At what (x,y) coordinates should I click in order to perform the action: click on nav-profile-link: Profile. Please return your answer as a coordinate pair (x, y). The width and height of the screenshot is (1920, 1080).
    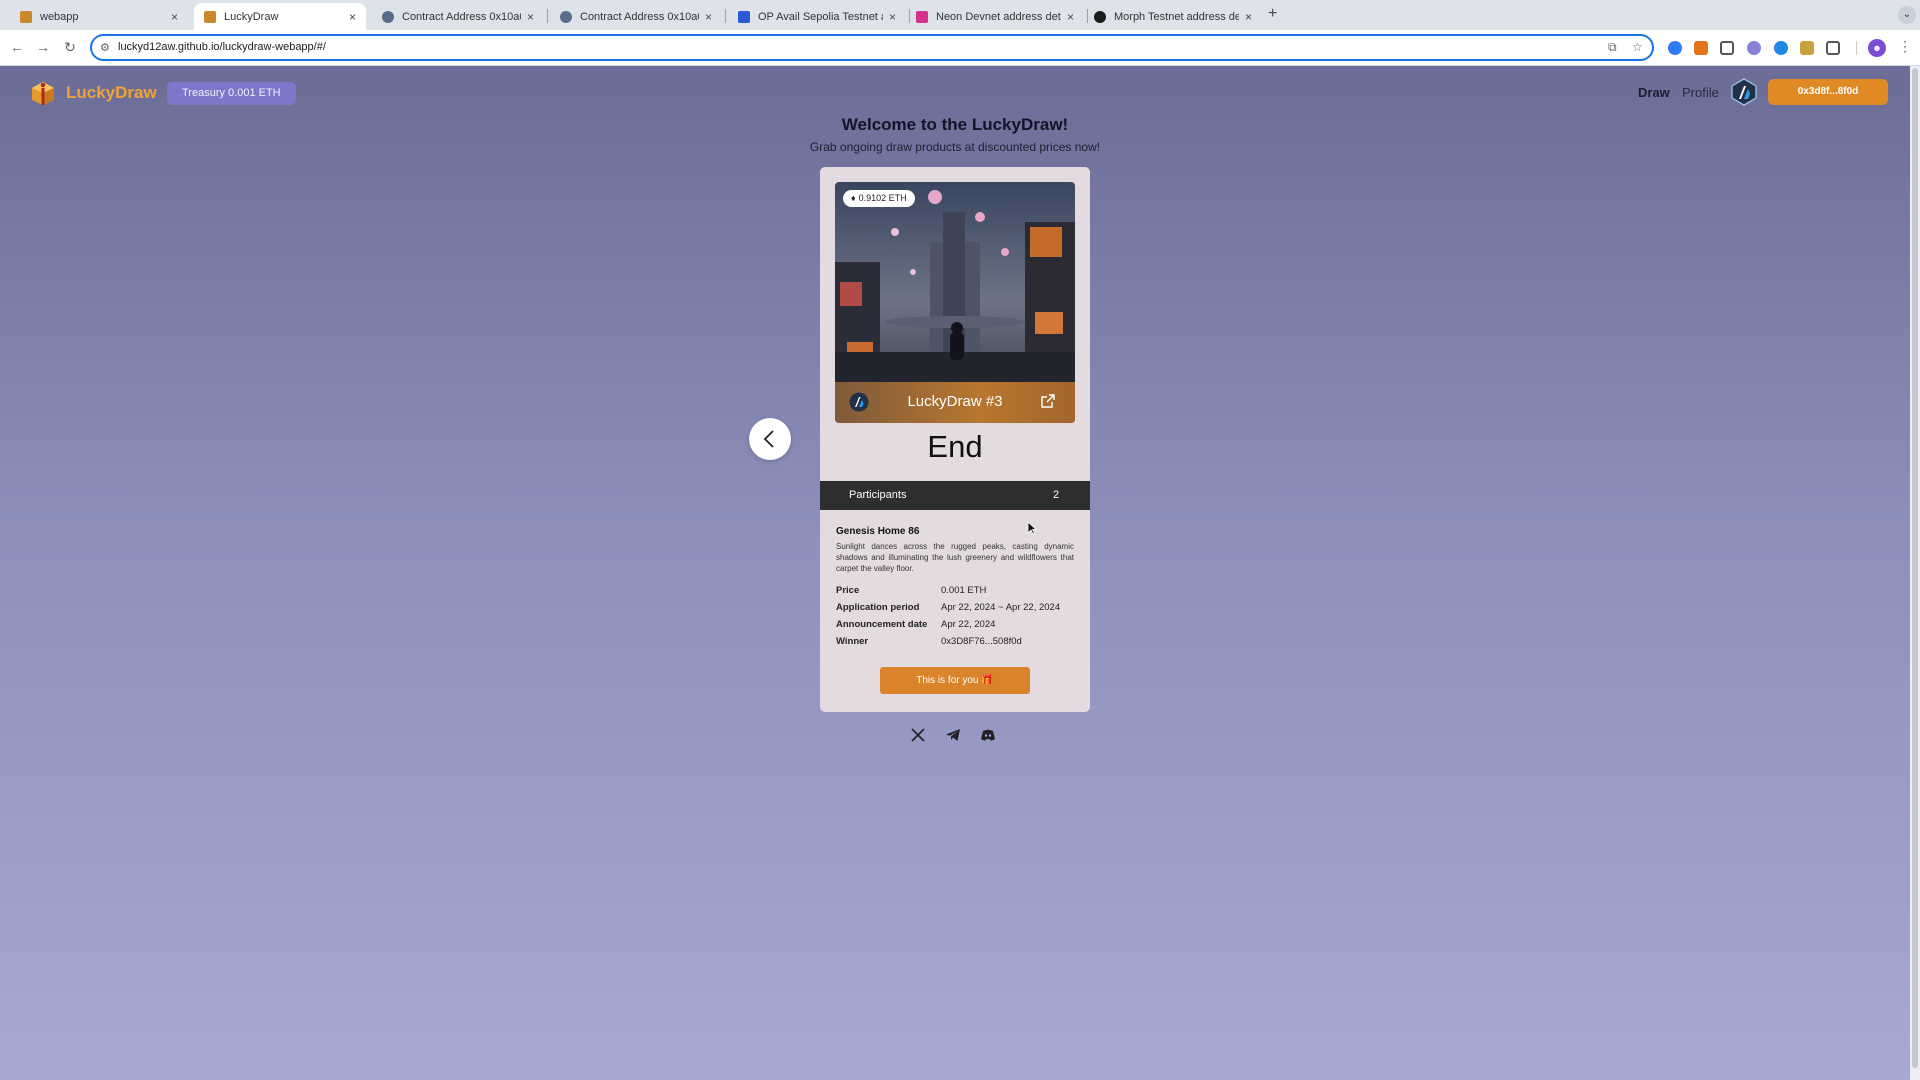
    Looking at the image, I should click on (1700, 92).